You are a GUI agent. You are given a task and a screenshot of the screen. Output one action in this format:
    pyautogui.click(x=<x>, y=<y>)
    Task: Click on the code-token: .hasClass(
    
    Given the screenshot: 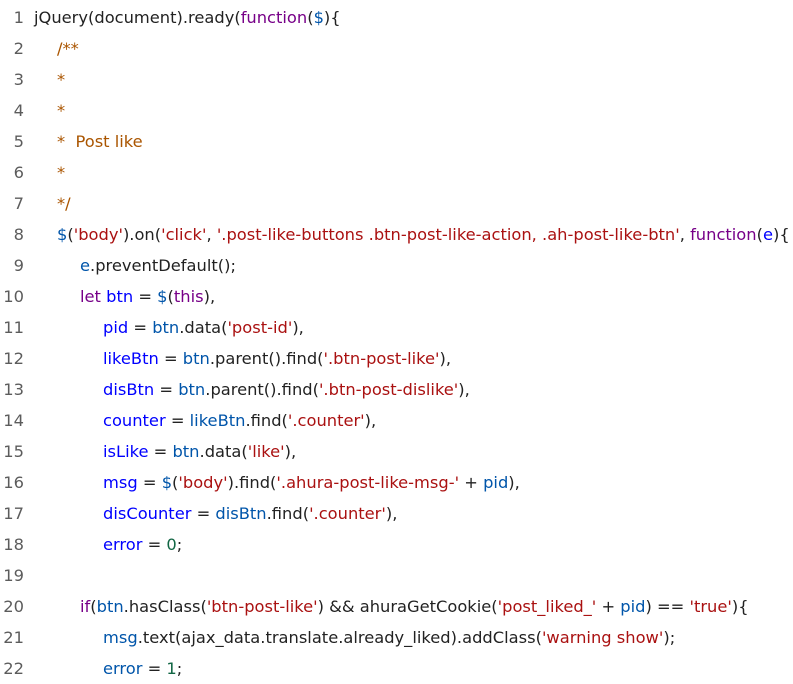 What is the action you would take?
    pyautogui.click(x=165, y=606)
    